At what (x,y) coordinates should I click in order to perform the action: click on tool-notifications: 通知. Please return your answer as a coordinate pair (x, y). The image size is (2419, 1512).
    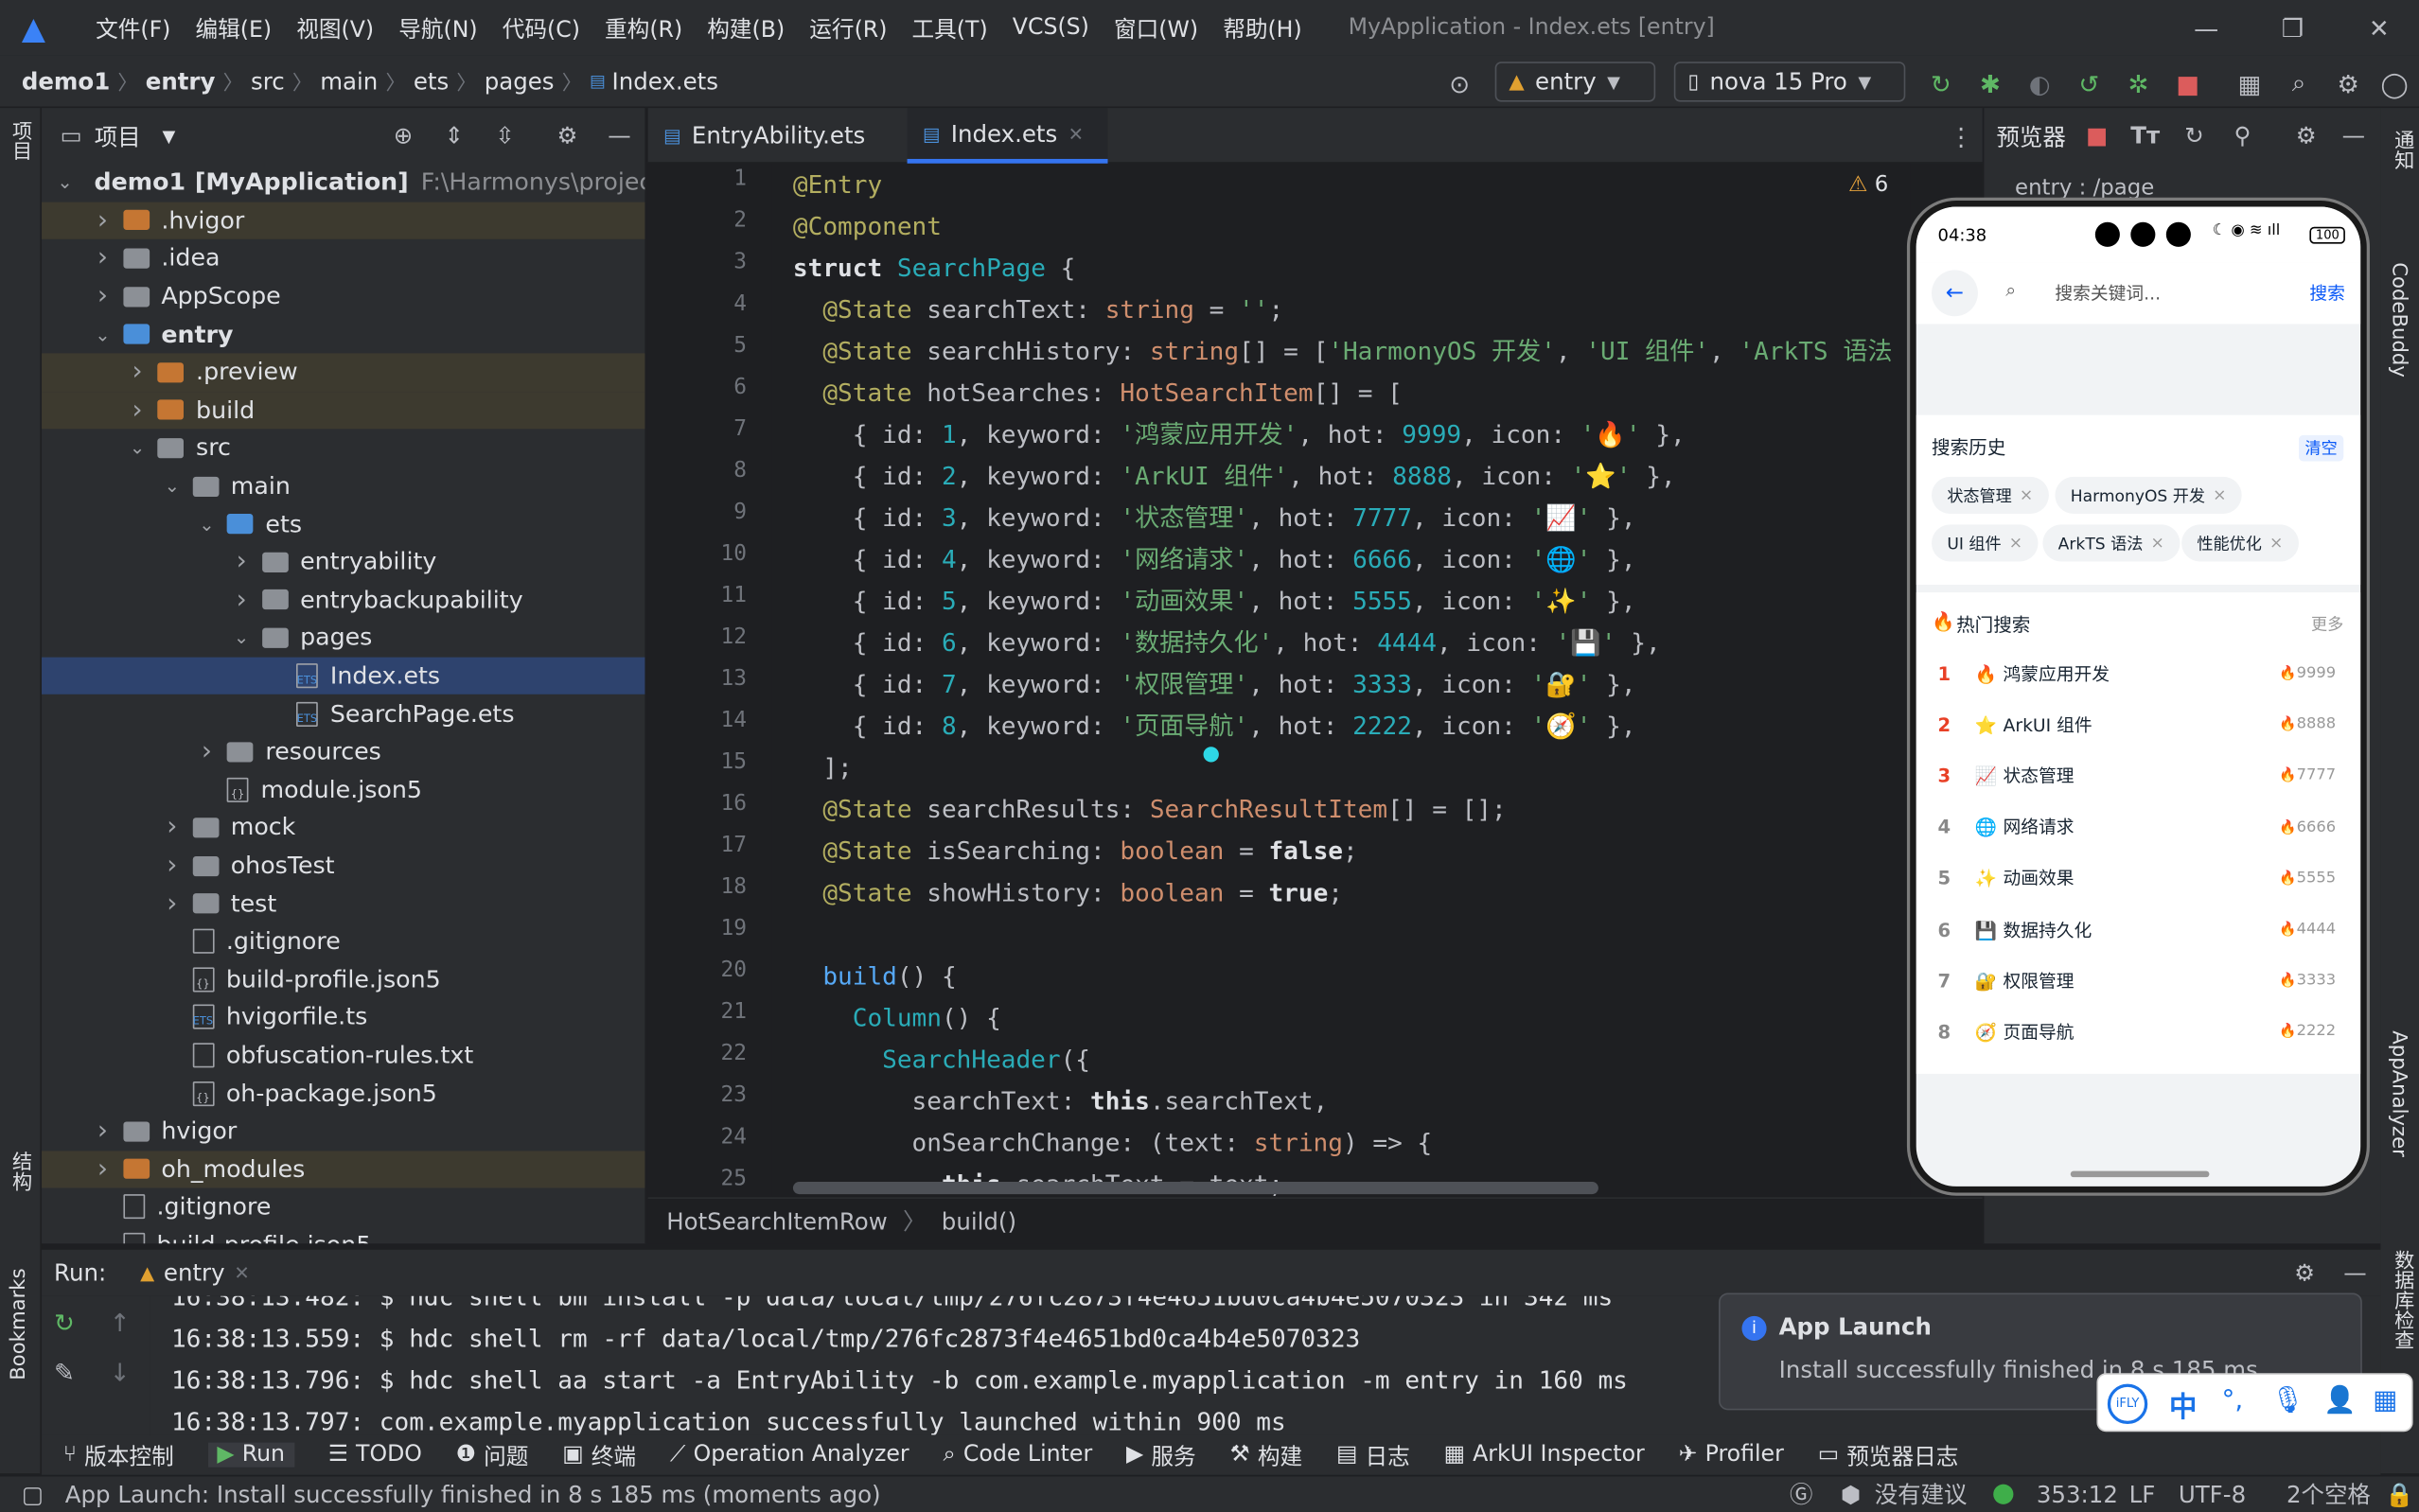
    Looking at the image, I should click on (2401, 149).